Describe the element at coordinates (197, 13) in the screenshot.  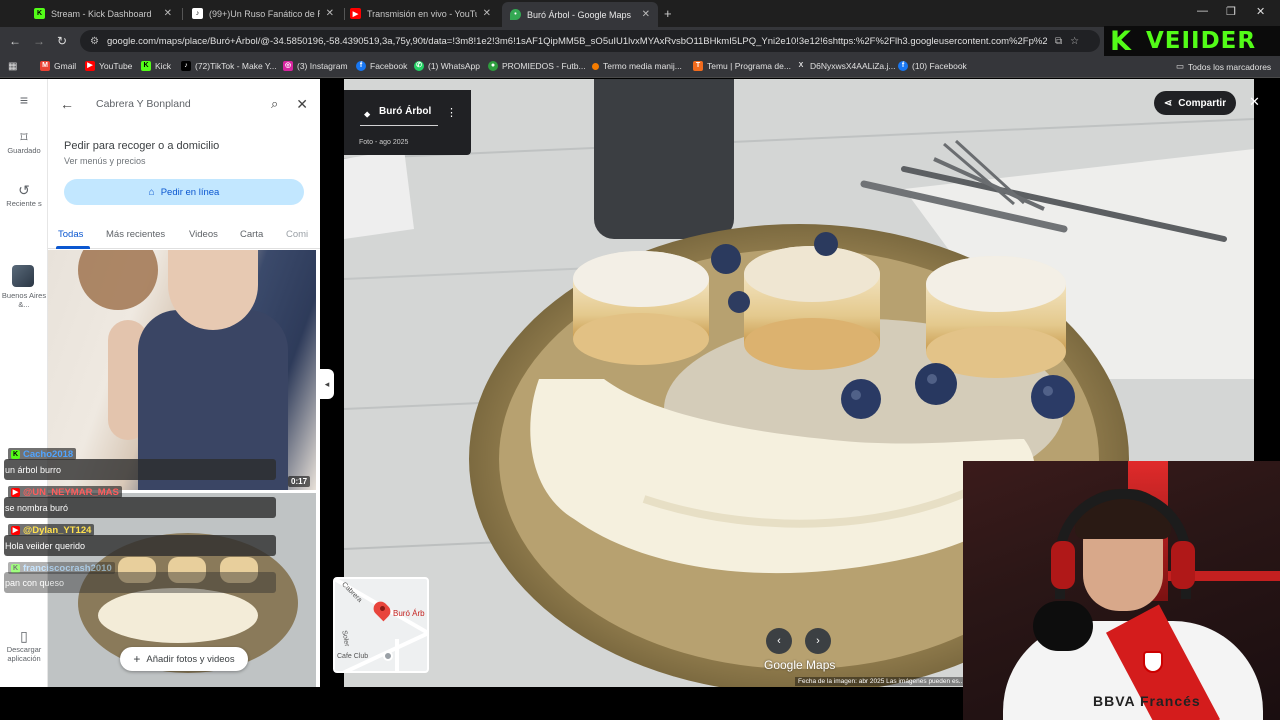
I see `tiktok-icon: ♪` at that location.